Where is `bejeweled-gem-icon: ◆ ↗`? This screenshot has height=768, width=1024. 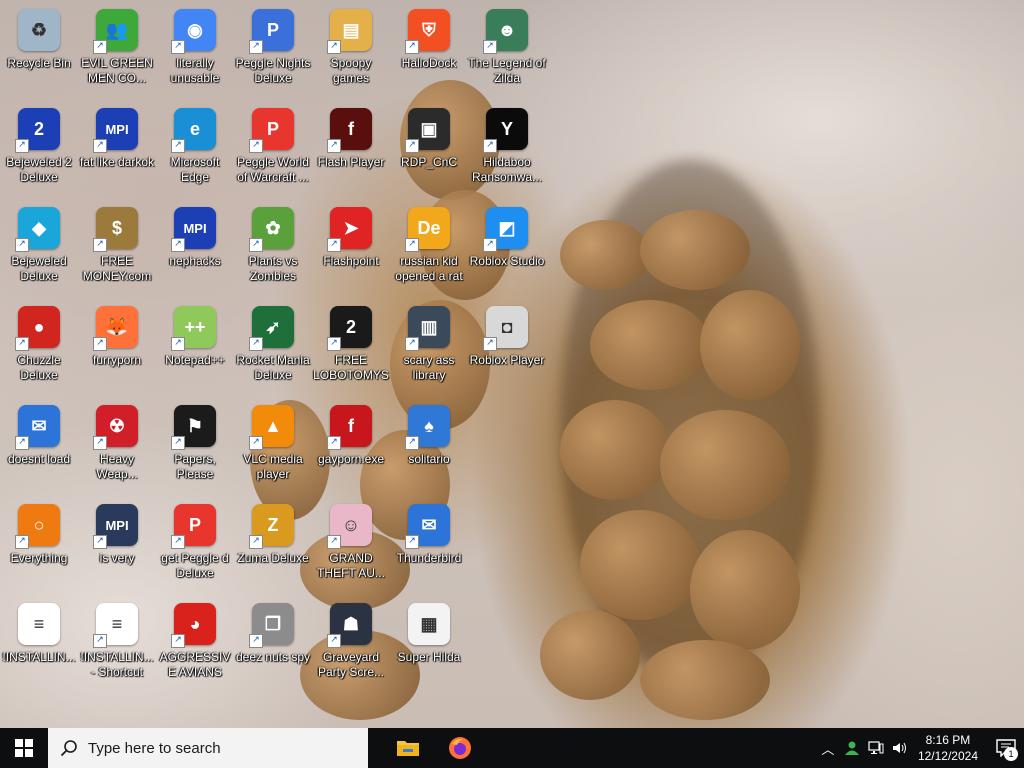
bejeweled-gem-icon: ◆ ↗ is located at coordinates (39, 228).